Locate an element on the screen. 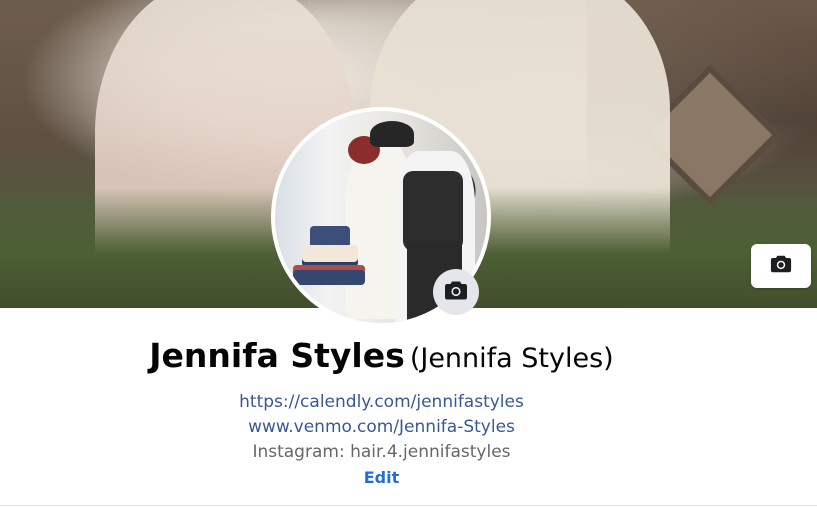 Image resolution: width=817 pixels, height=507 pixels. instagram-handle: Instagram: hair.4.jennifastyles is located at coordinates (381, 452).